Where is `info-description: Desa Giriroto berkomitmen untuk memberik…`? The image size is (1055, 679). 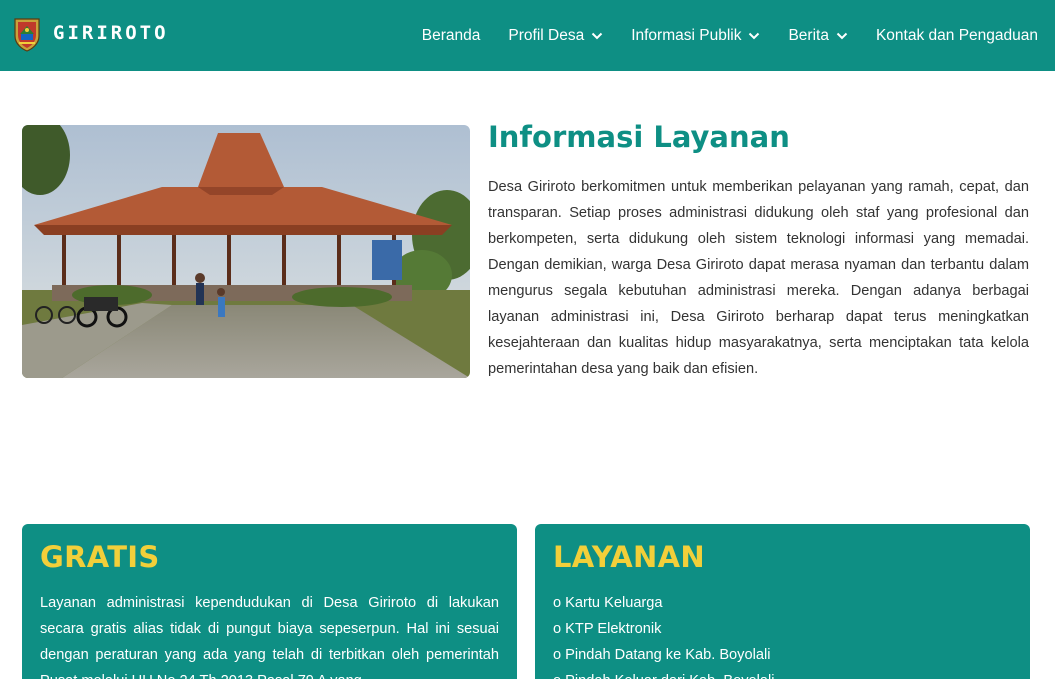 info-description: Desa Giriroto berkomitmen untuk memberik… is located at coordinates (758, 278).